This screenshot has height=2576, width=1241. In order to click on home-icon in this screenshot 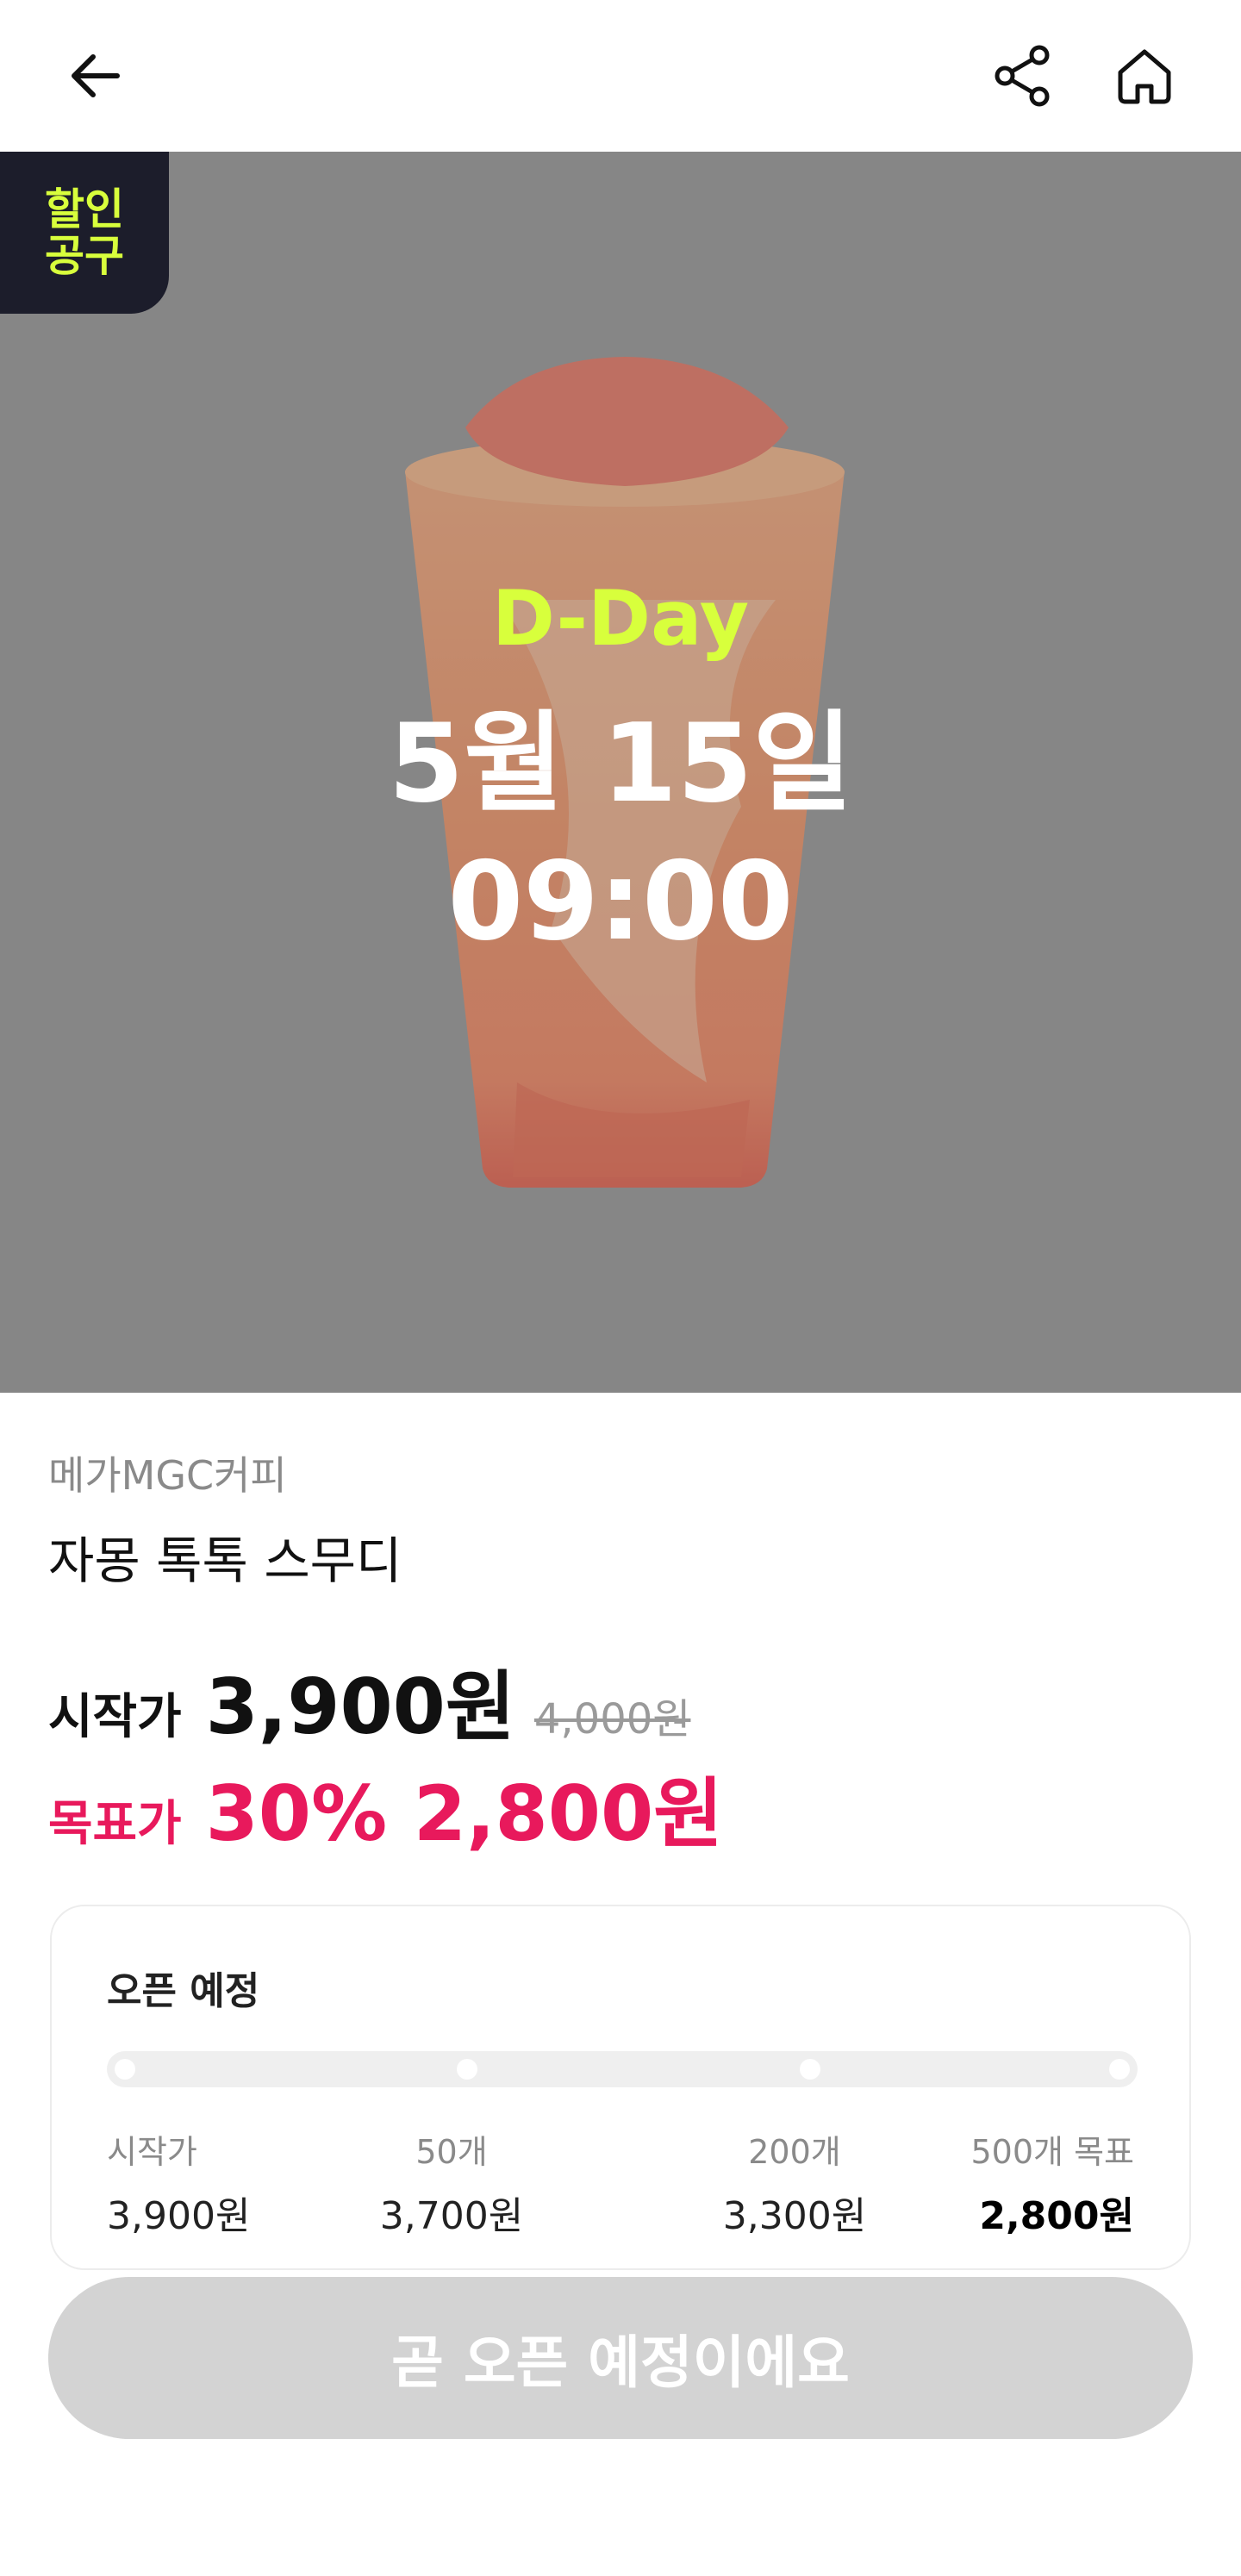, I will do `click(1144, 75)`.